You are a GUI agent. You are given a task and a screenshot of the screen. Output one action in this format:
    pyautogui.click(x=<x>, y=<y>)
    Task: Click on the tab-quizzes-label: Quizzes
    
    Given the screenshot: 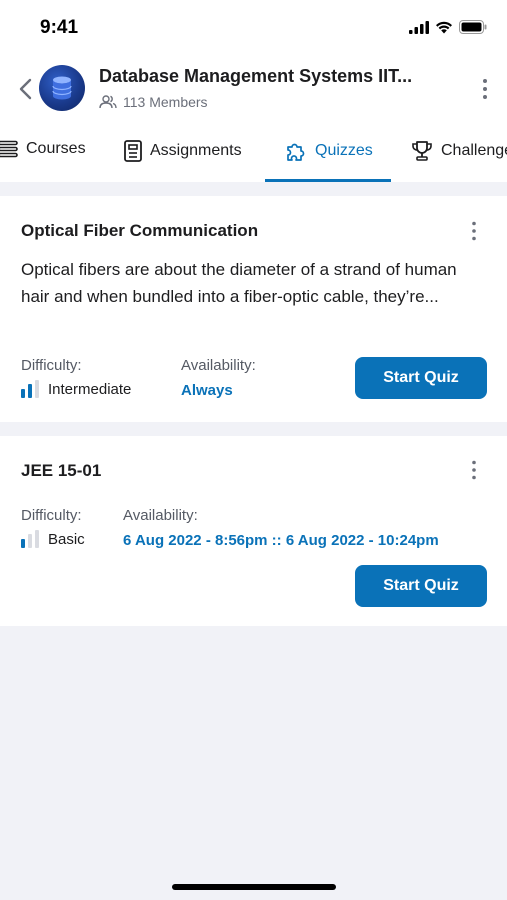 What is the action you would take?
    pyautogui.click(x=344, y=150)
    